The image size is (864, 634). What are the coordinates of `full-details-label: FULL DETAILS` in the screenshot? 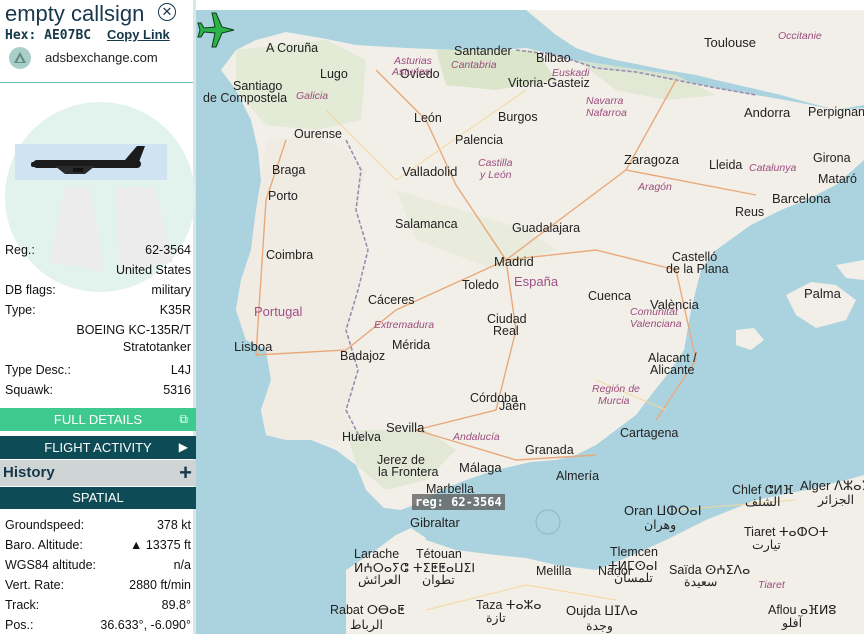 It's located at (98, 419).